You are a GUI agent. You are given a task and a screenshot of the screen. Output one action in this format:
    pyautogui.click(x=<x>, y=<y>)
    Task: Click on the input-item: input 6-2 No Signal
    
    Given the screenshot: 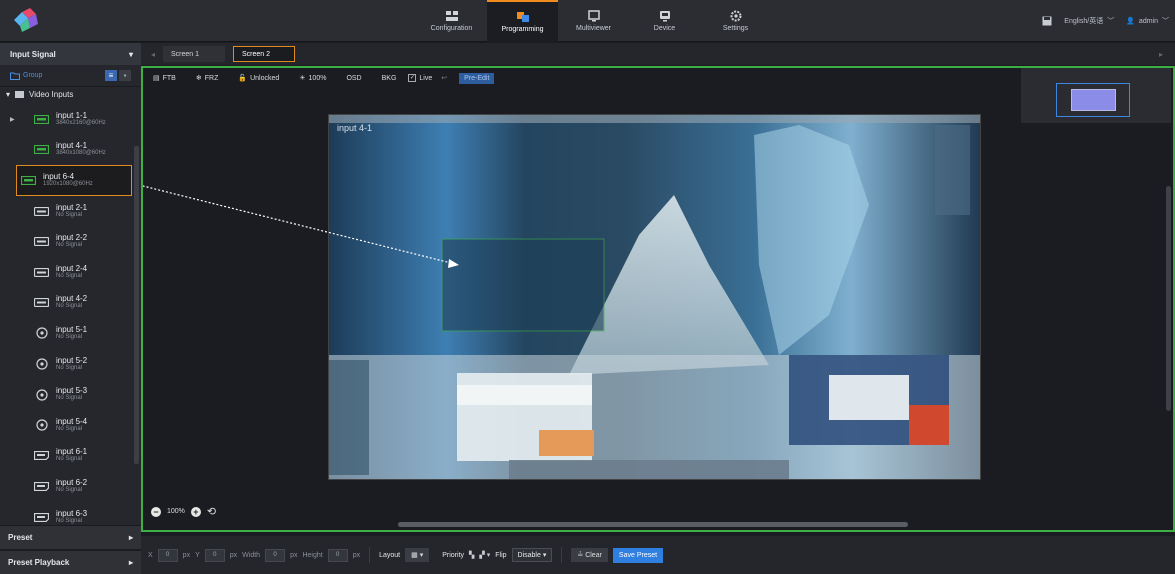 What is the action you would take?
    pyautogui.click(x=68, y=486)
    